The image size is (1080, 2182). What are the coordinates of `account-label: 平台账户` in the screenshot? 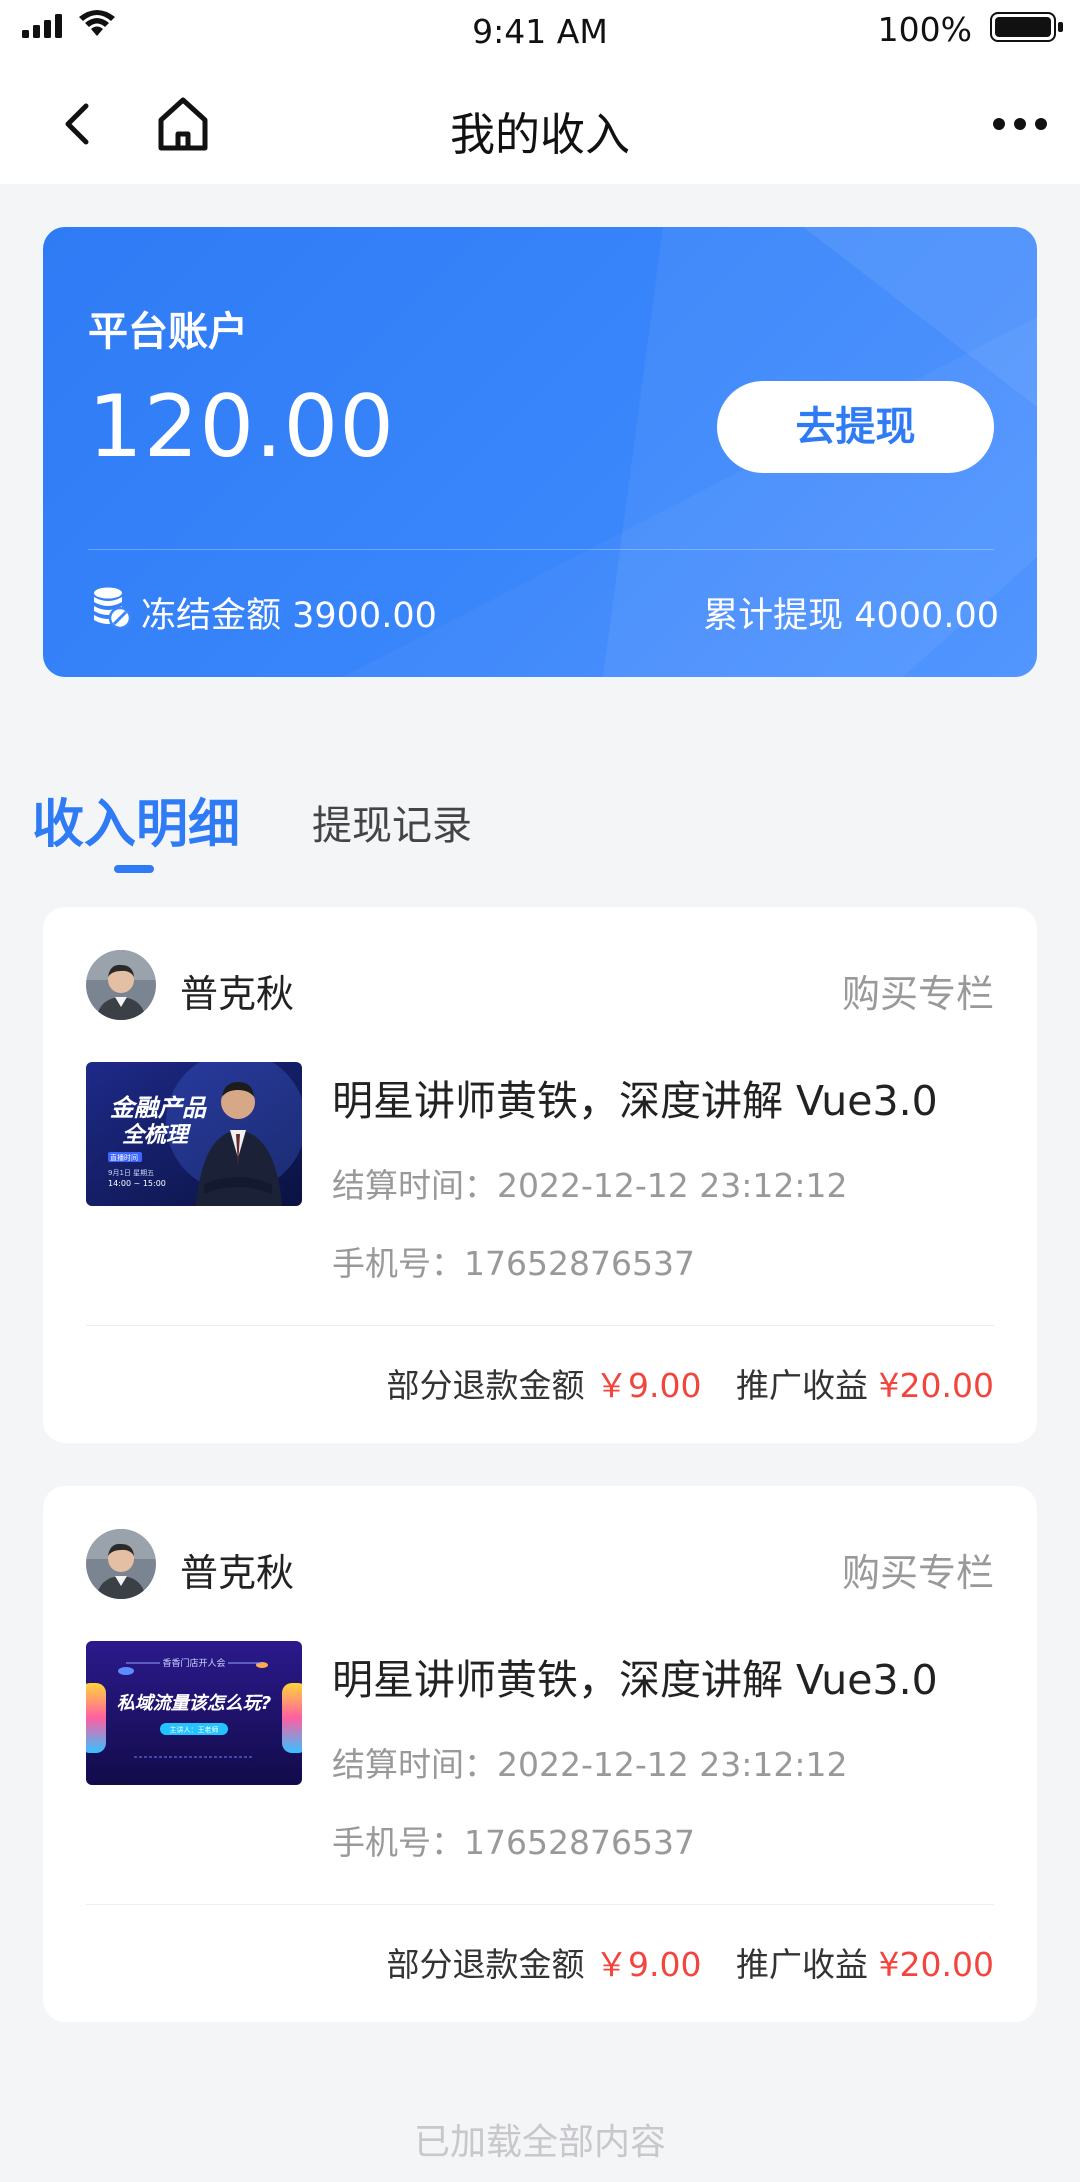 It's located at (168, 332).